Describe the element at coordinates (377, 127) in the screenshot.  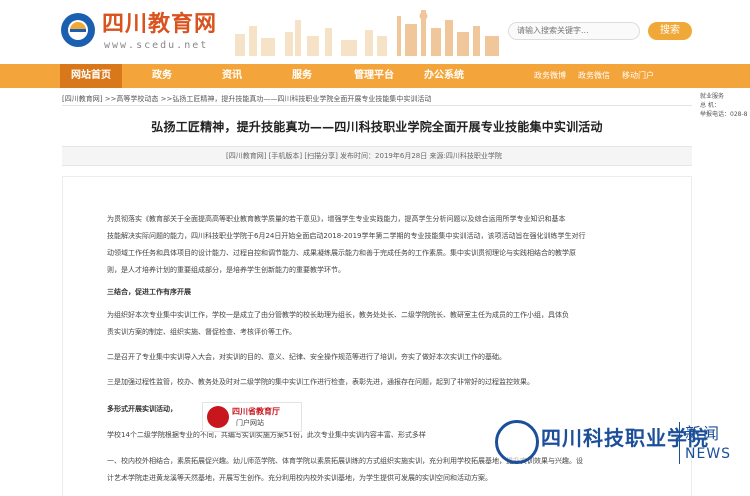
I see `article-title: 弘扬工匠精神，提升技能真功——四川科技职业学院全面开展专业技能集中实训活动` at that location.